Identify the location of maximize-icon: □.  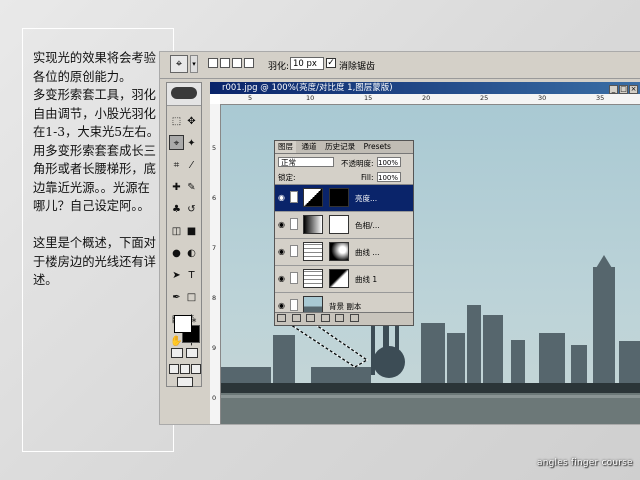
(623, 89).